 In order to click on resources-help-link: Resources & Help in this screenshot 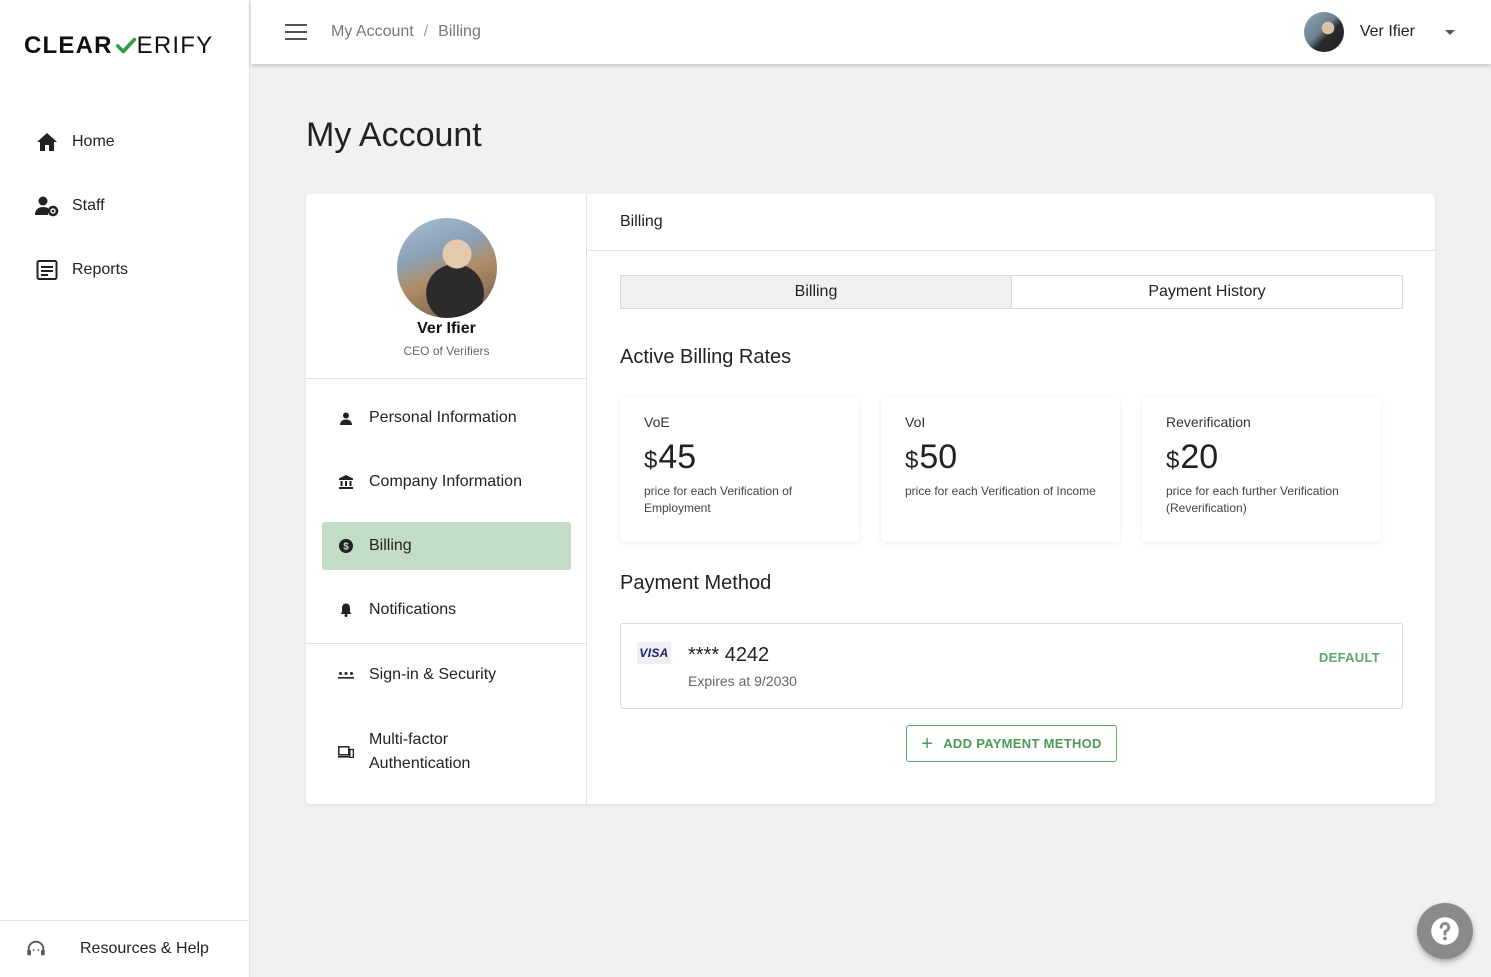, I will do `click(125, 948)`.